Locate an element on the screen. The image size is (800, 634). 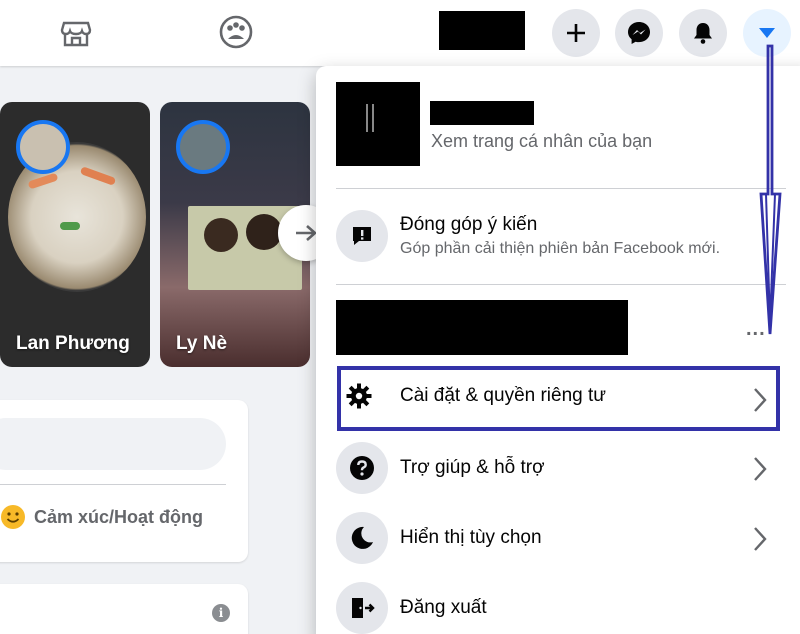
info-icon: i is located at coordinates (221, 613).